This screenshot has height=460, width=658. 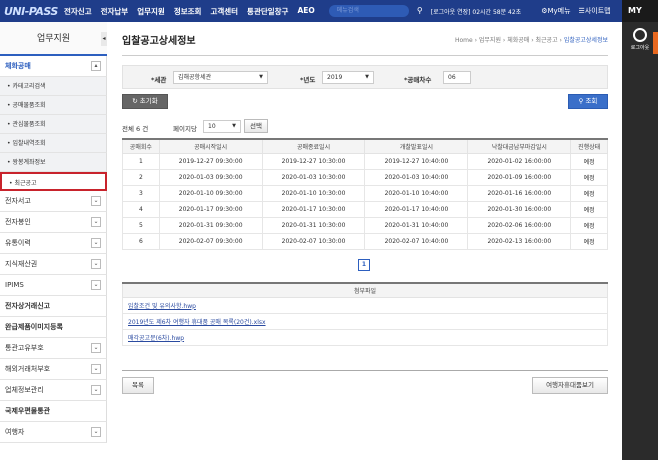 I want to click on select-button: 선택, so click(x=256, y=126).